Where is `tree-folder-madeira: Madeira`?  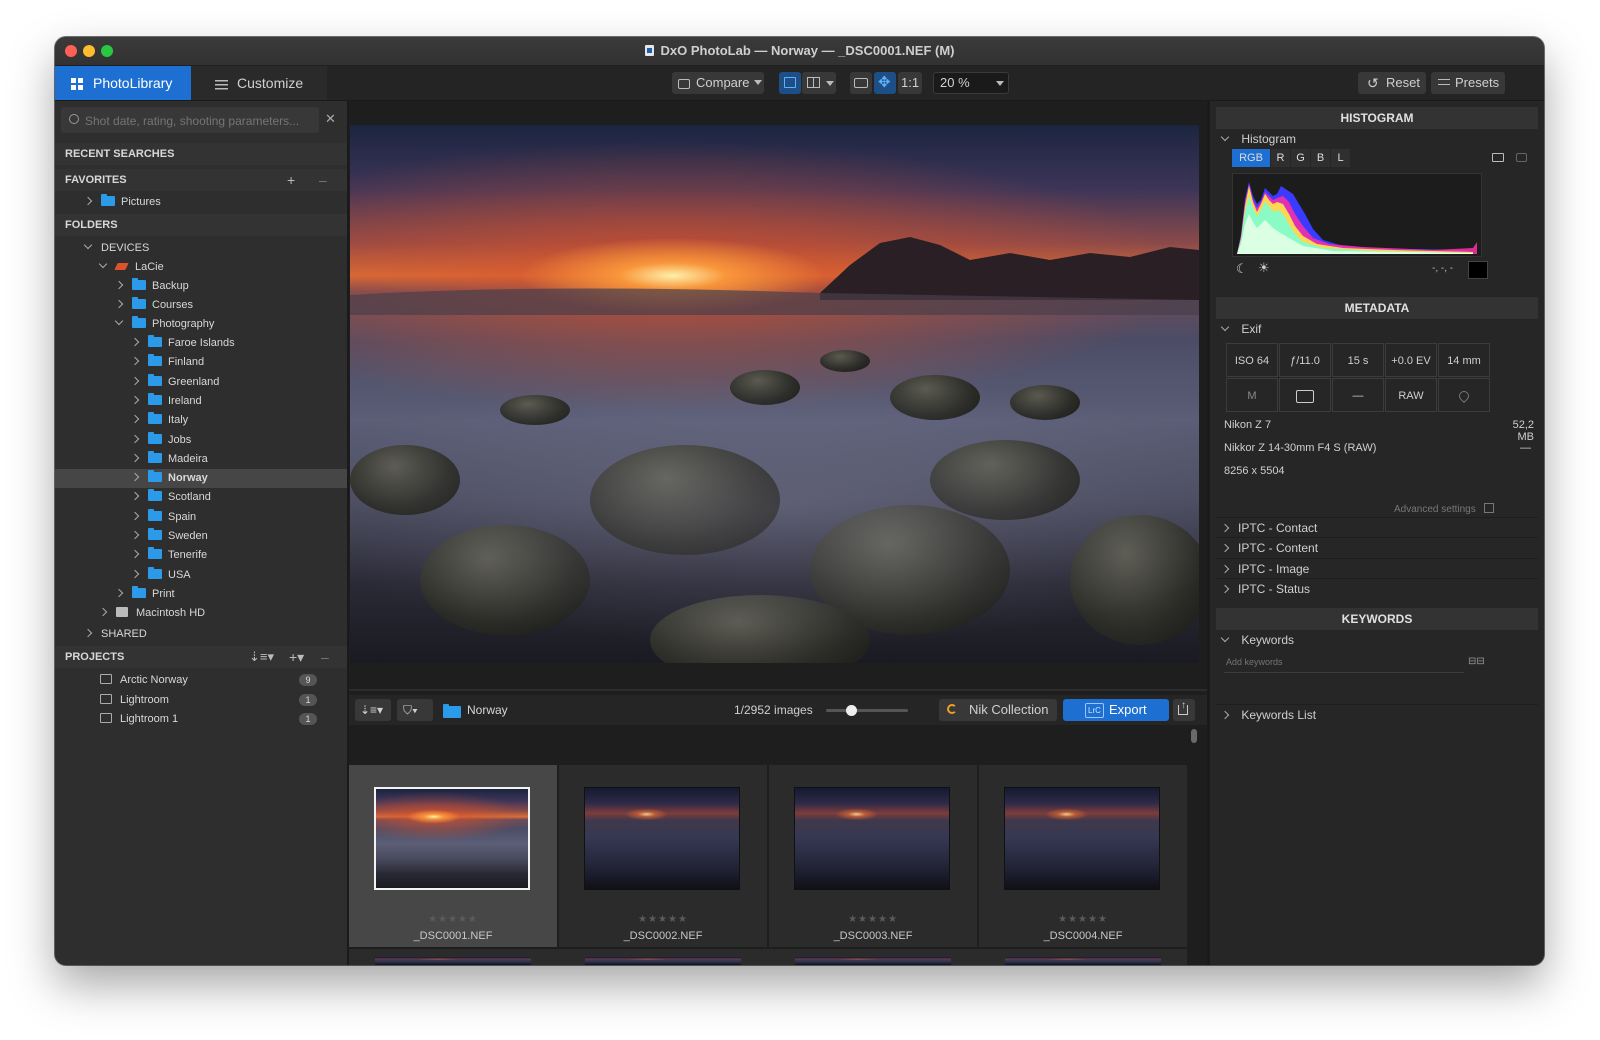 tree-folder-madeira: Madeira is located at coordinates (169, 459).